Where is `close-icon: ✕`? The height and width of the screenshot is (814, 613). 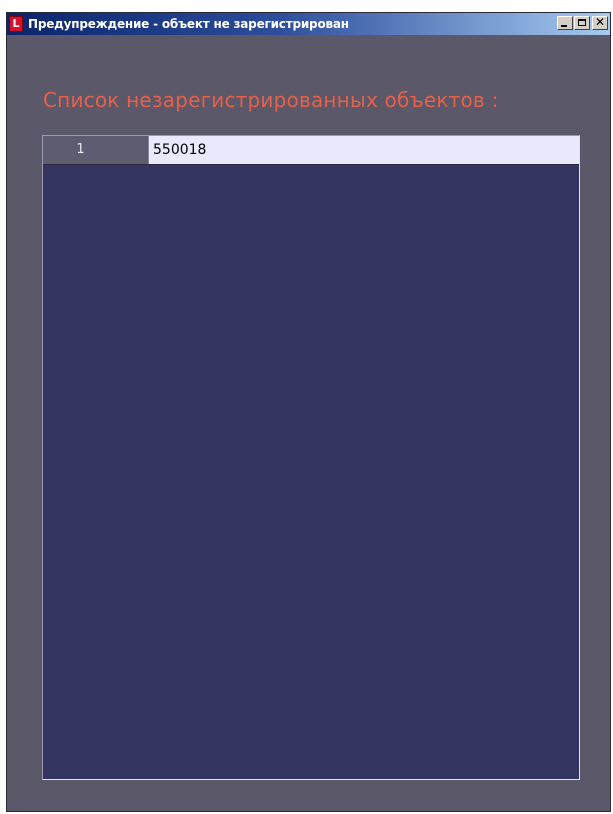 close-icon: ✕ is located at coordinates (600, 22).